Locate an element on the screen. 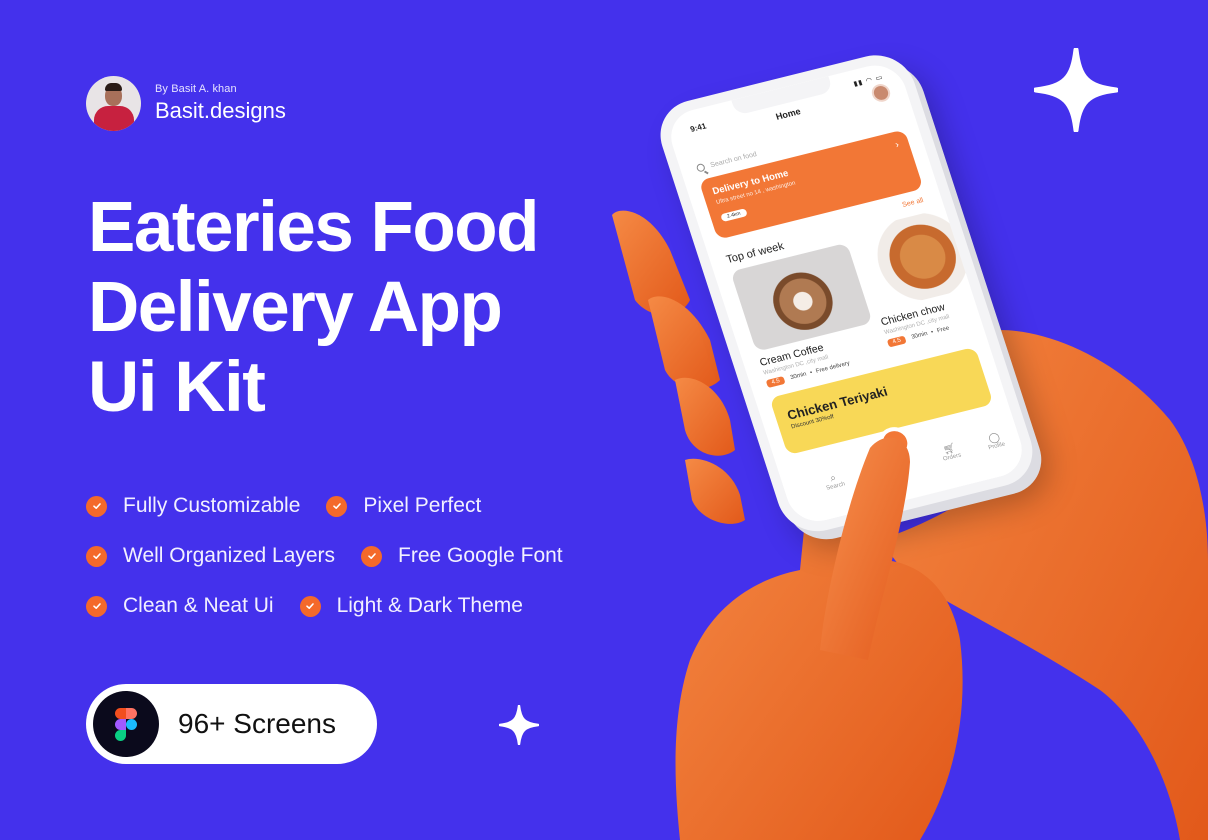  author-avatar is located at coordinates (113, 103).